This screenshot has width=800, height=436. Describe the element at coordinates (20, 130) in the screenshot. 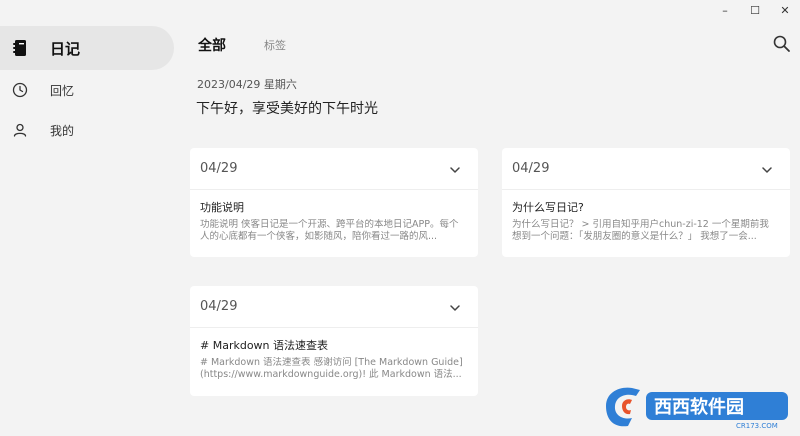

I see `user-icon` at that location.